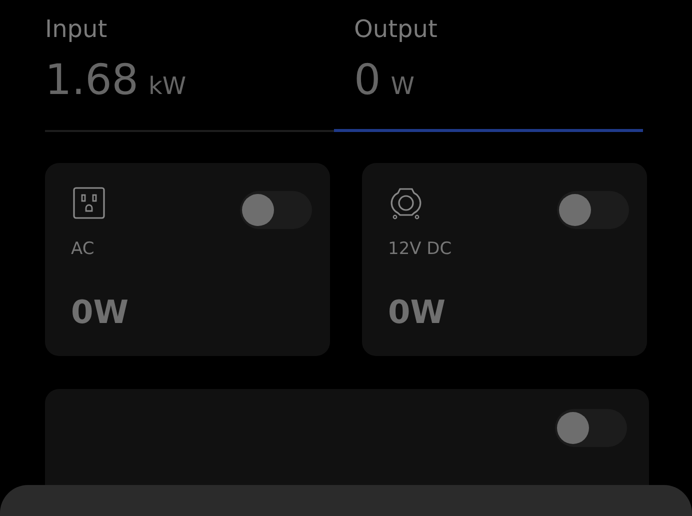 The image size is (692, 516). Describe the element at coordinates (396, 29) in the screenshot. I see `tab-label: Output` at that location.